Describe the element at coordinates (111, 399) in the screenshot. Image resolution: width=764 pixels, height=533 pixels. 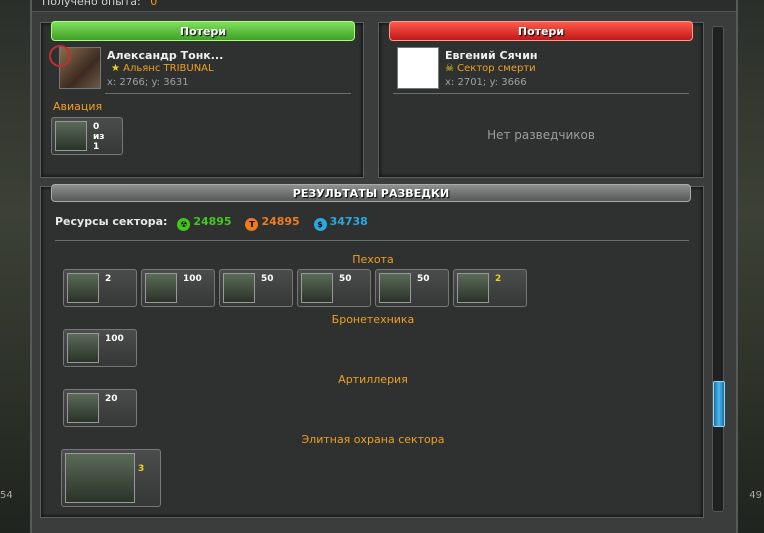
I see `unit-count: 20` at that location.